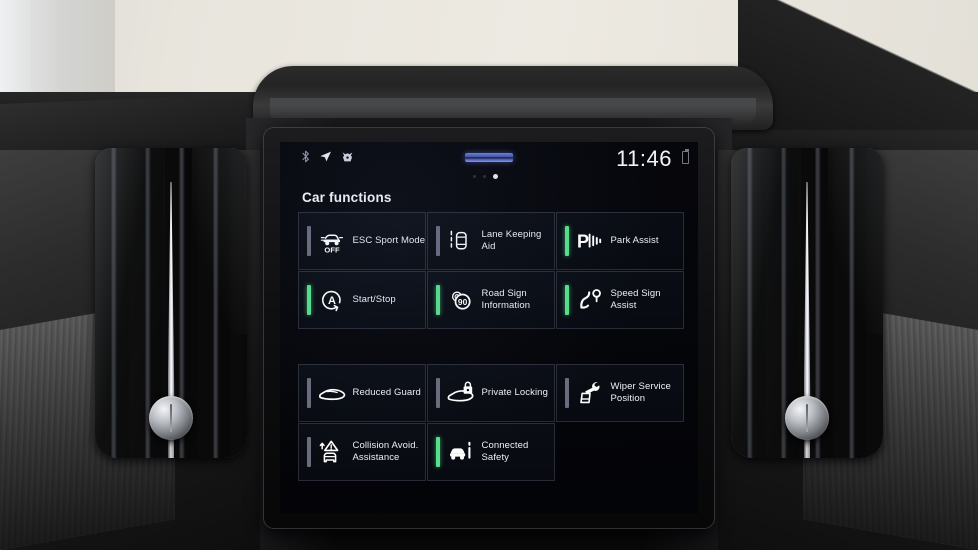 This screenshot has width=978, height=550. I want to click on private-locking-icon, so click(461, 393).